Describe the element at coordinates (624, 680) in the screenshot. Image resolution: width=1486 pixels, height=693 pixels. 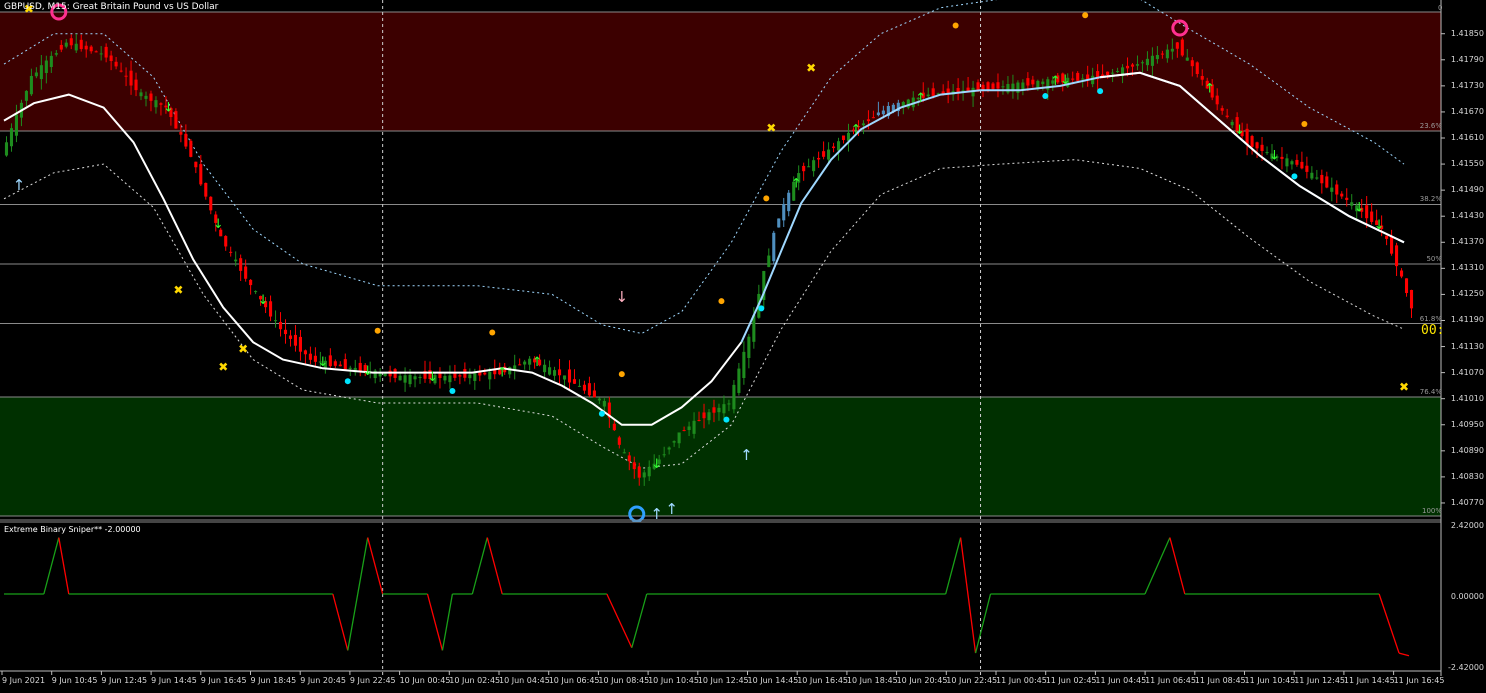
I see `time-tick-label: 10 Jun 08:45` at that location.